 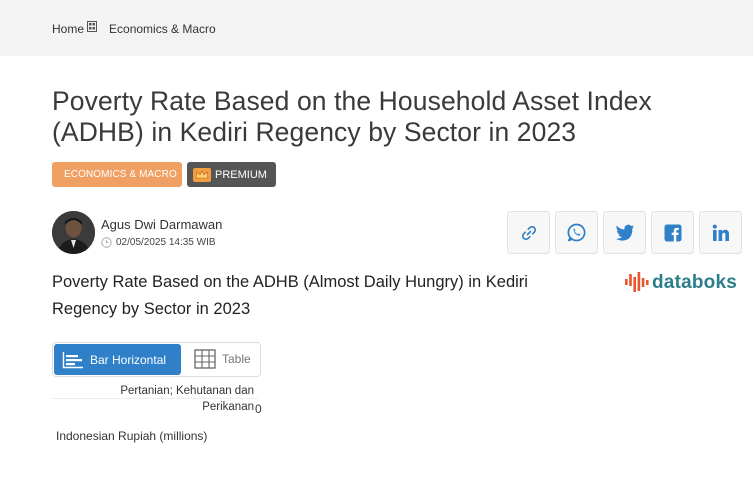 I want to click on publish-date: 02/05/2025 14:35 WIB, so click(x=158, y=242).